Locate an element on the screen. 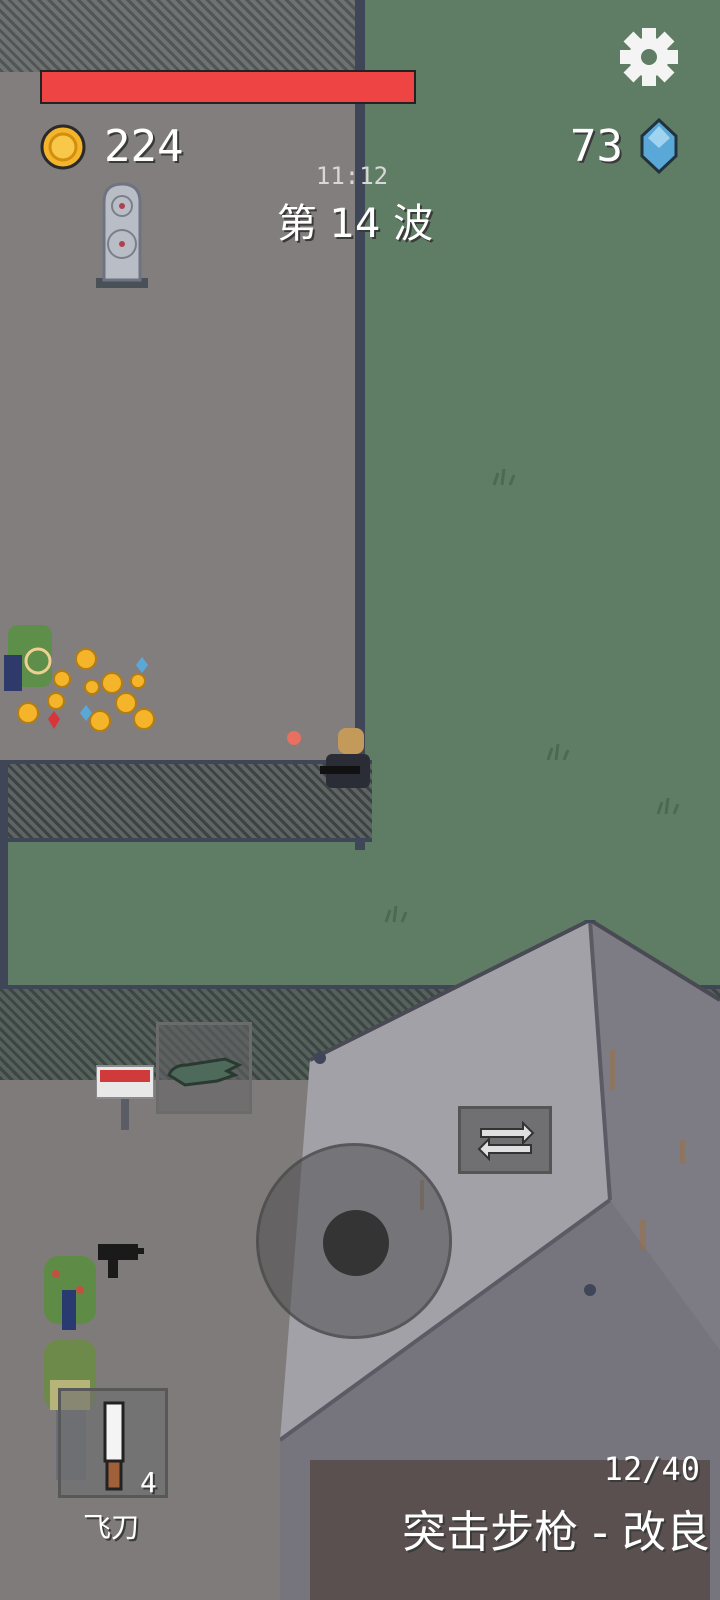 The image size is (720, 1600). interact-button is located at coordinates (204, 1068).